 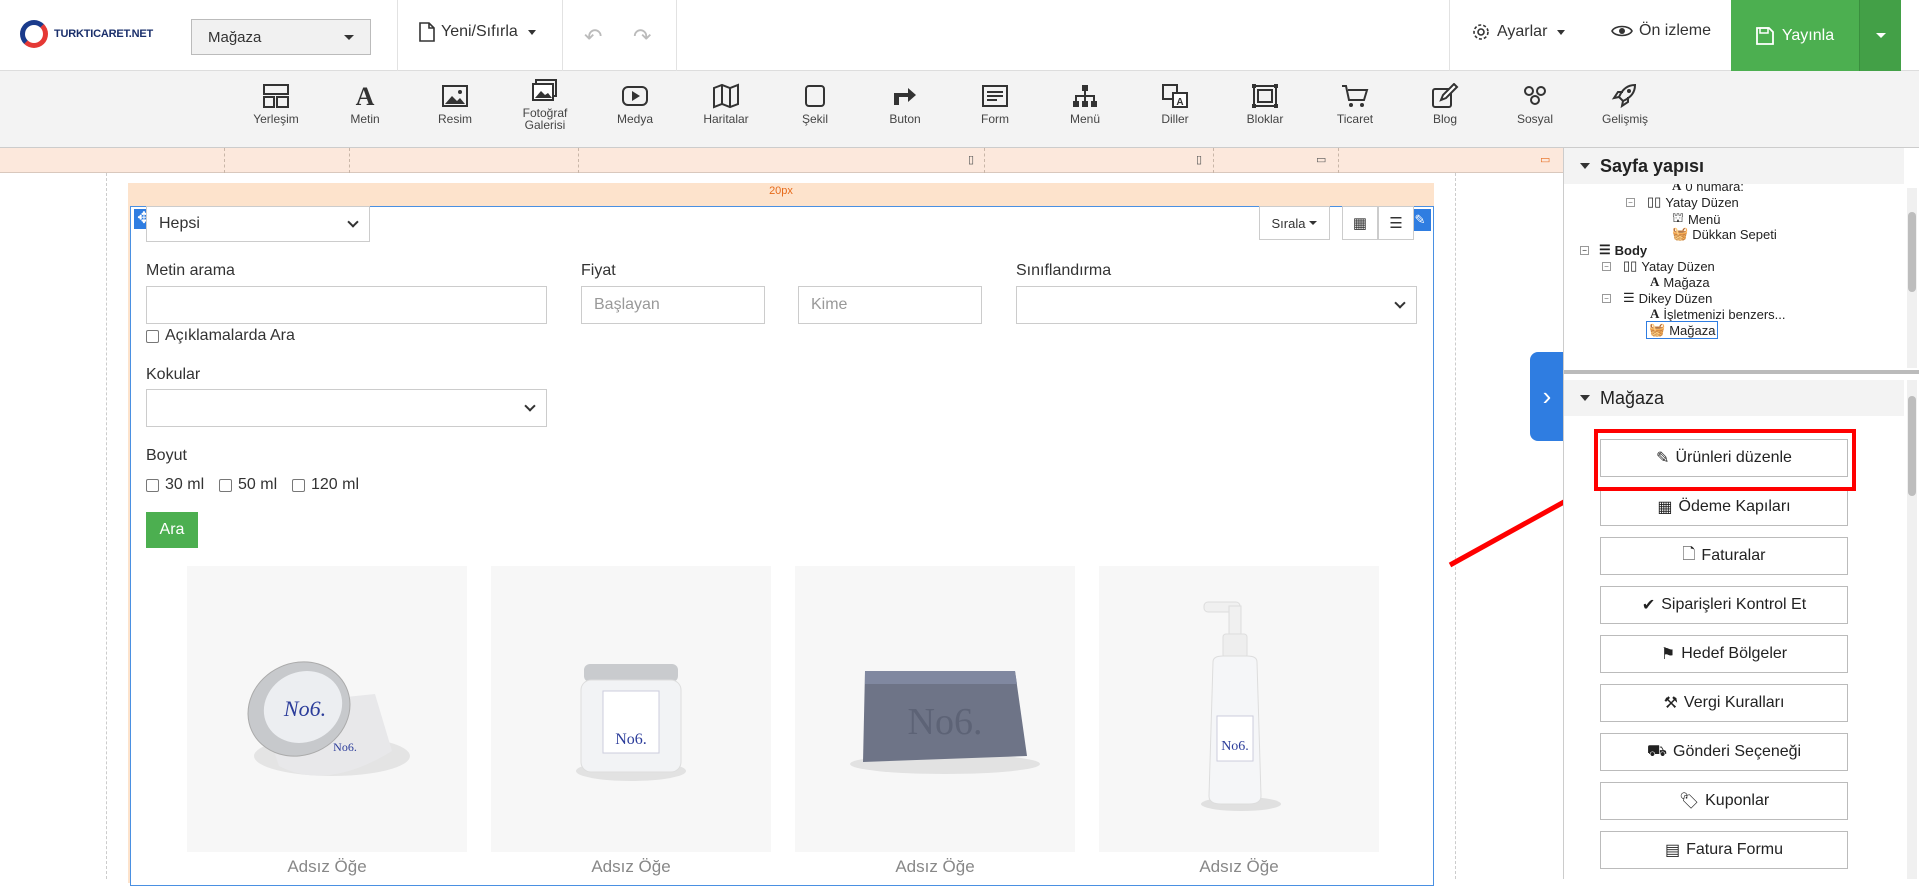 I want to click on coupons-button: 🏷 Kuponlar, so click(x=1724, y=801).